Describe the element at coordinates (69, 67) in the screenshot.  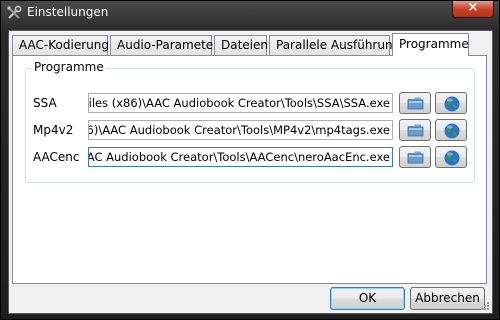
I see `group-title: Programme` at that location.